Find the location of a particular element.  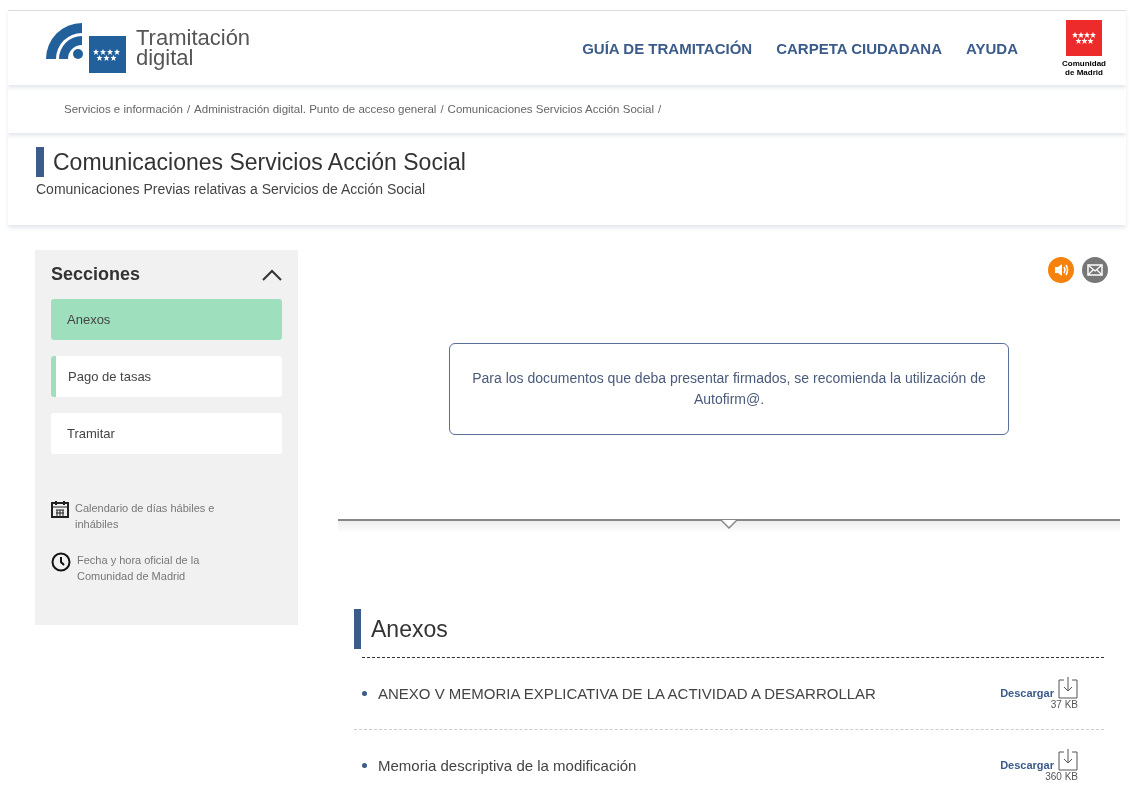

breadcrumb-link: Servicios e información is located at coordinates (123, 109).